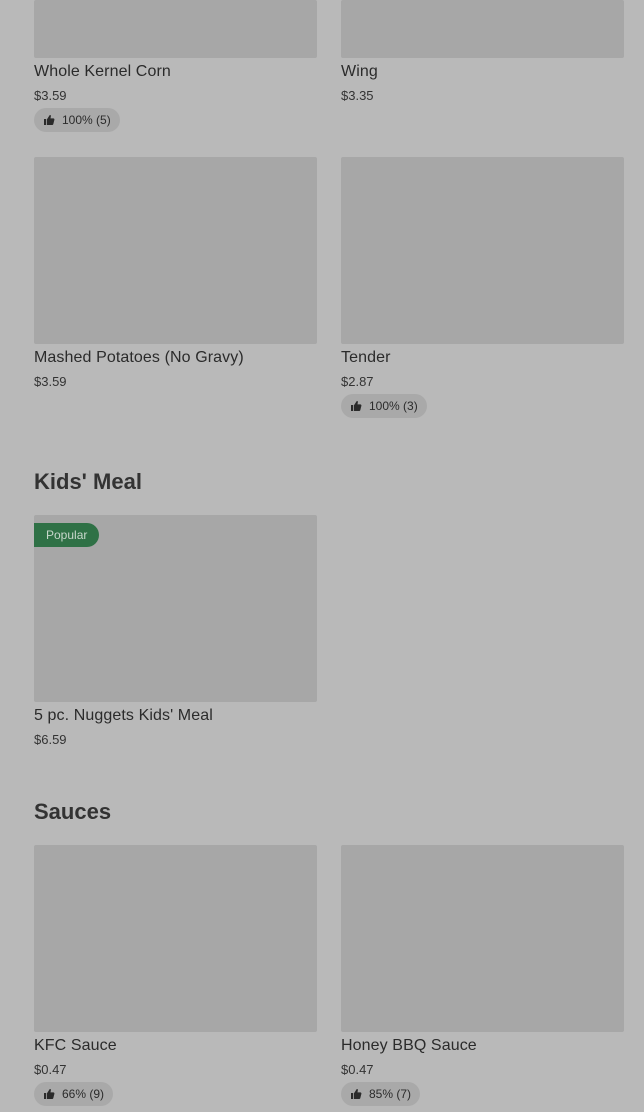  I want to click on item-name: KFC Sauce, so click(75, 1045).